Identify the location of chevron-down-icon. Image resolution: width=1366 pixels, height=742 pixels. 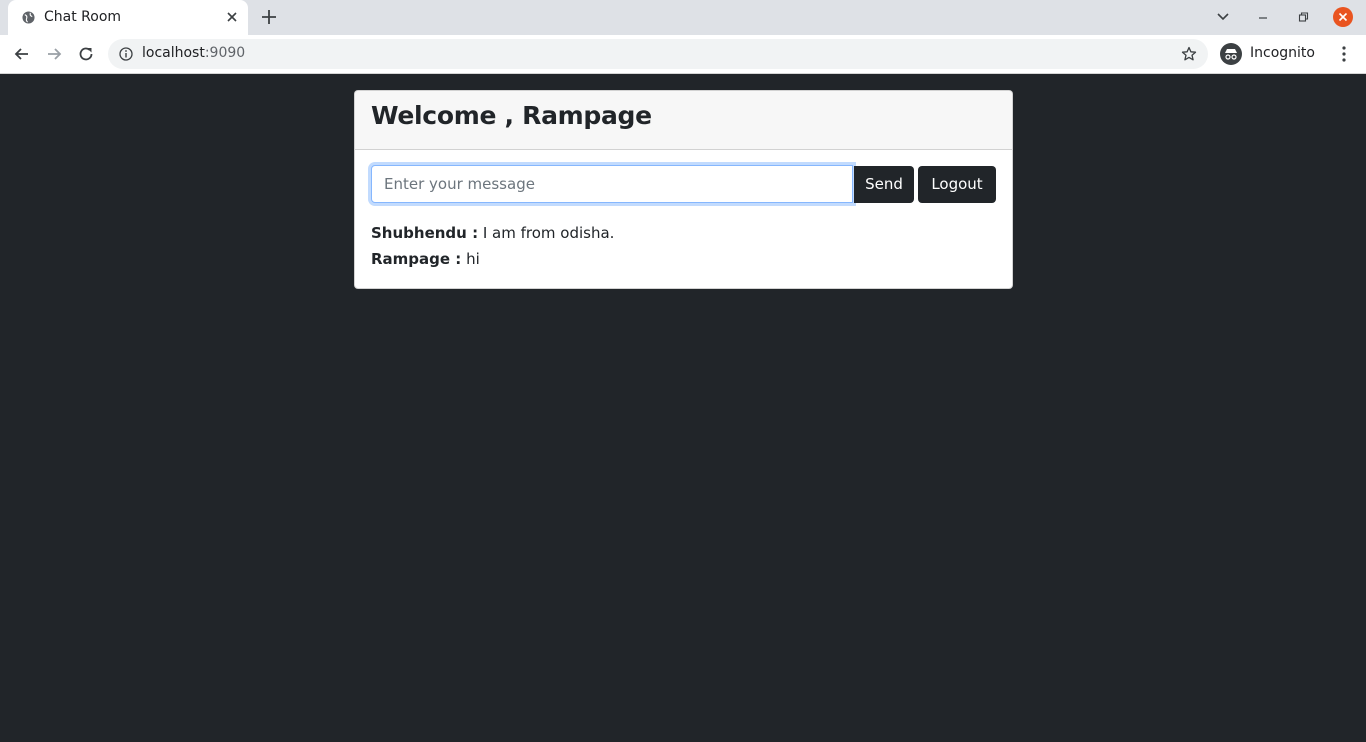
(1223, 17).